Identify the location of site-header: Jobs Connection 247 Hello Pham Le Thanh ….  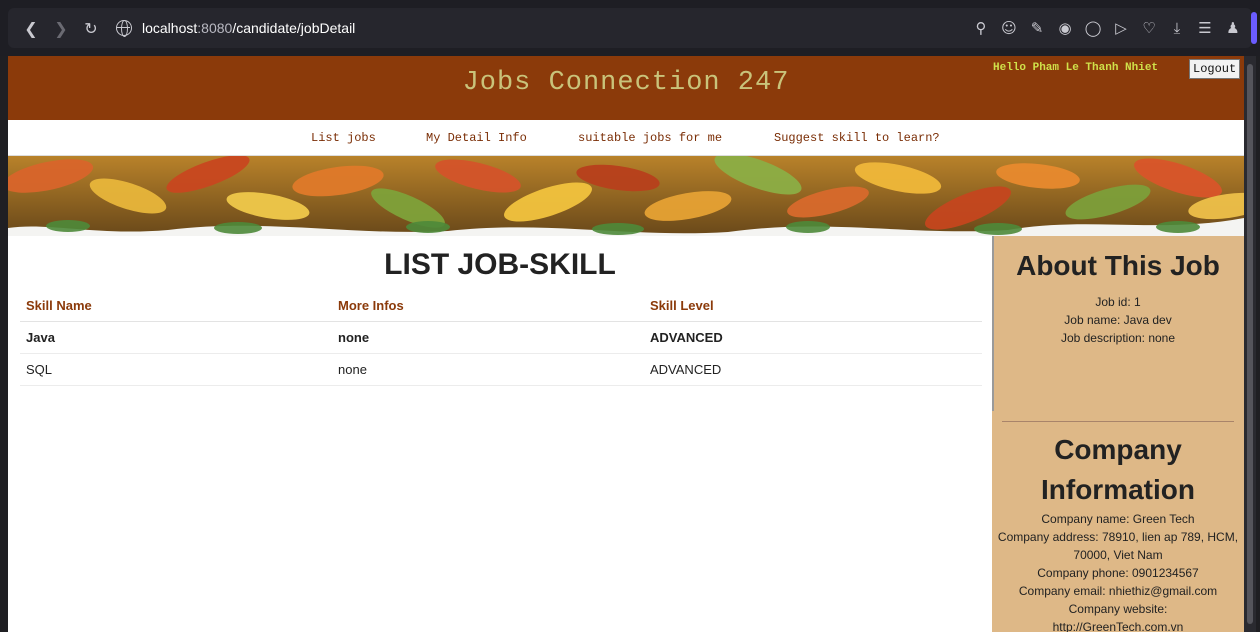
(626, 88).